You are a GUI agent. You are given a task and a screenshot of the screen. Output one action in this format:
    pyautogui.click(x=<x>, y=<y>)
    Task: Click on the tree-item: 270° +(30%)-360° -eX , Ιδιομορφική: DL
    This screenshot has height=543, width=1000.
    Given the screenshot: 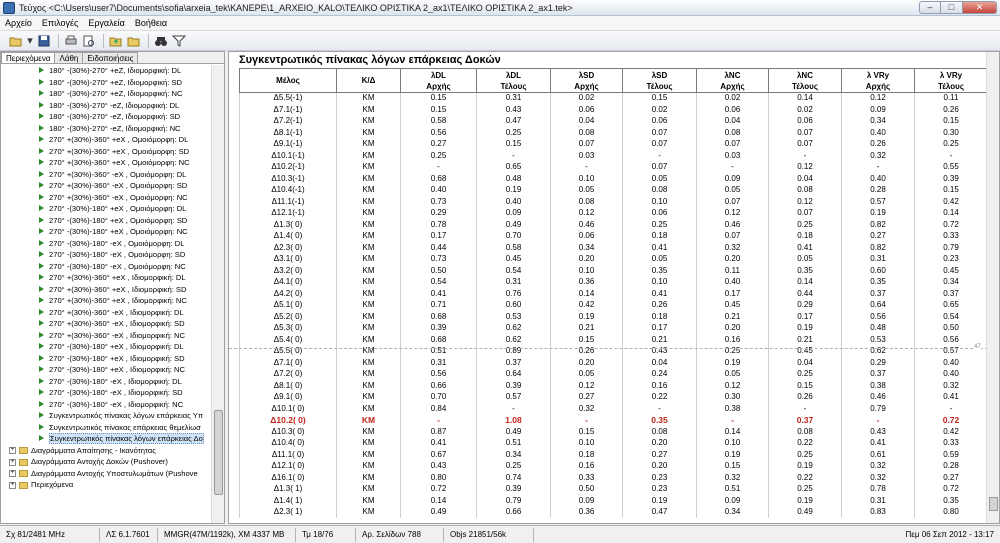 What is the action you would take?
    pyautogui.click(x=106, y=313)
    